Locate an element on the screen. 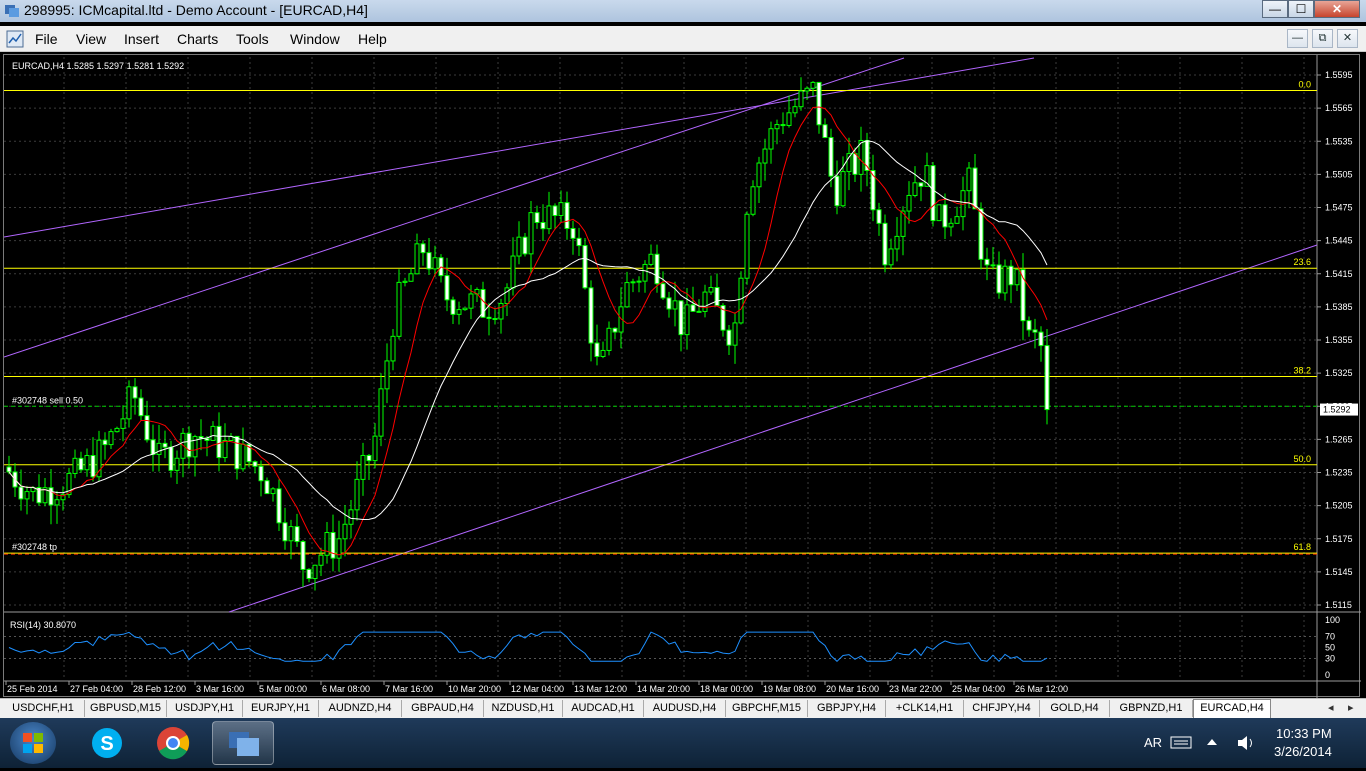 The height and width of the screenshot is (771, 1366). time-axis-label: 5 Mar 00:00 is located at coordinates (283, 689).